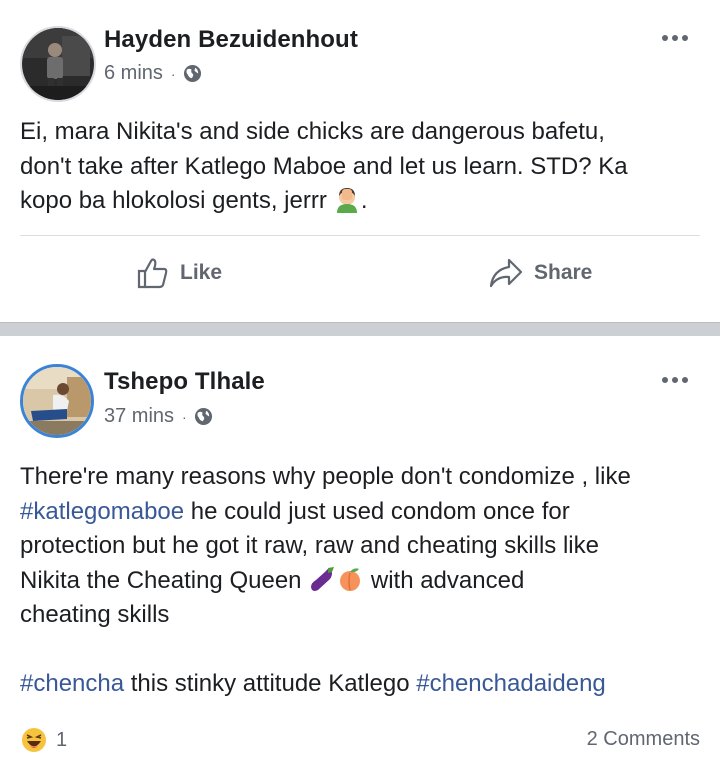  What do you see at coordinates (643, 739) in the screenshot?
I see `comments-count-link: 2 Comments` at bounding box center [643, 739].